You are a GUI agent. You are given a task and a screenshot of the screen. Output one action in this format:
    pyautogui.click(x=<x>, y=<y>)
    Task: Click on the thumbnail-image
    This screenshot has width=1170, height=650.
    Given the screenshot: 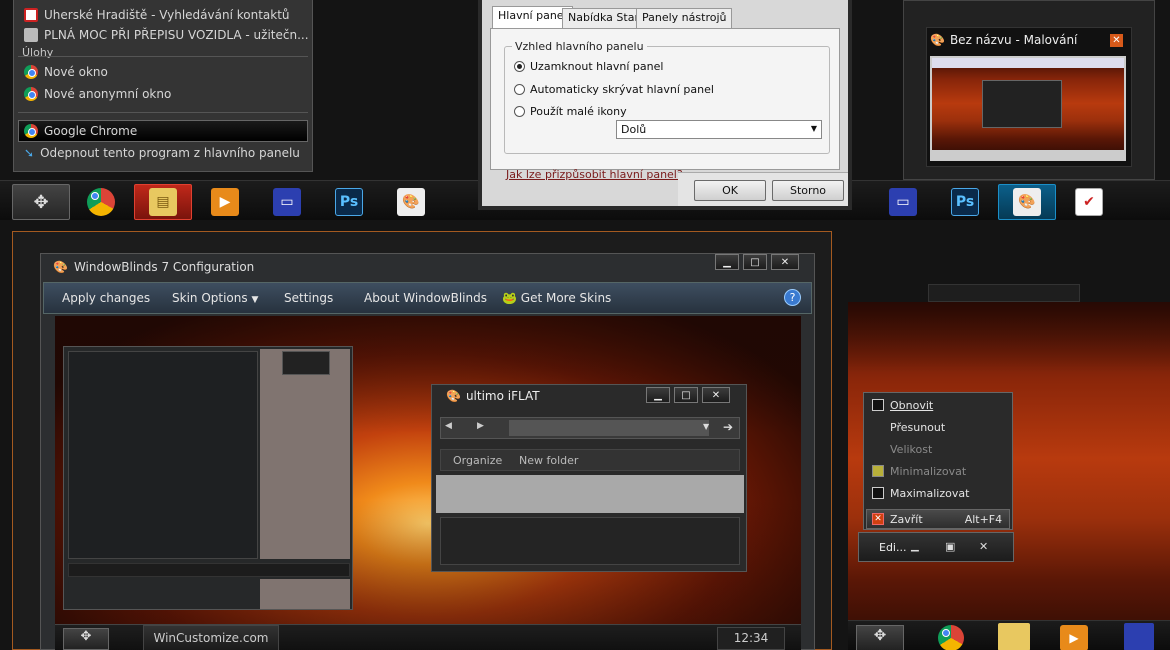 What is the action you would take?
    pyautogui.click(x=1028, y=108)
    